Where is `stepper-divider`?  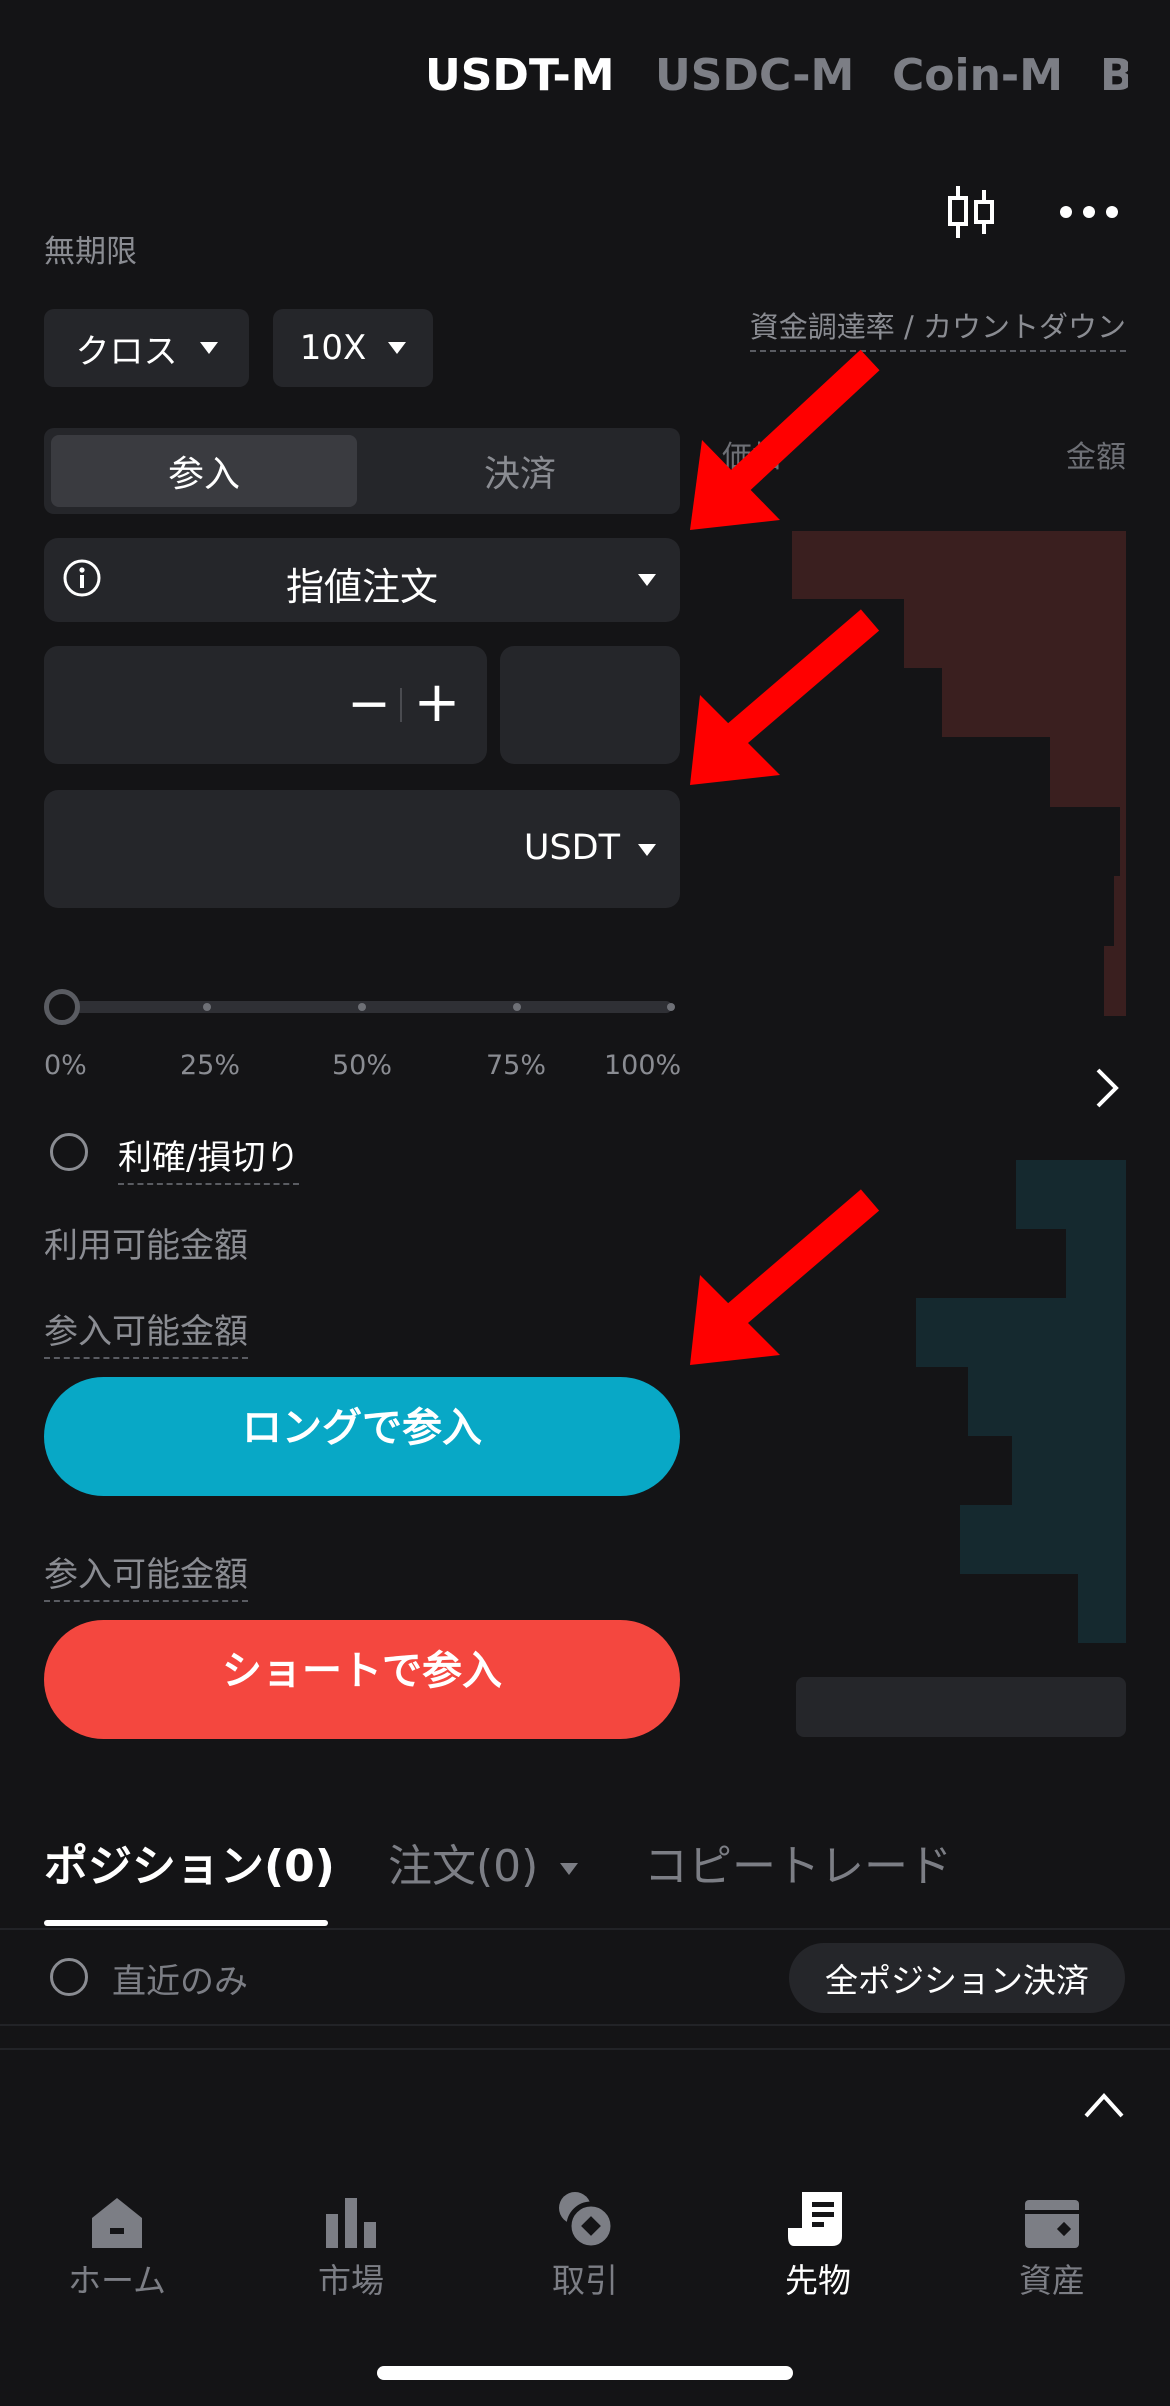 stepper-divider is located at coordinates (401, 705).